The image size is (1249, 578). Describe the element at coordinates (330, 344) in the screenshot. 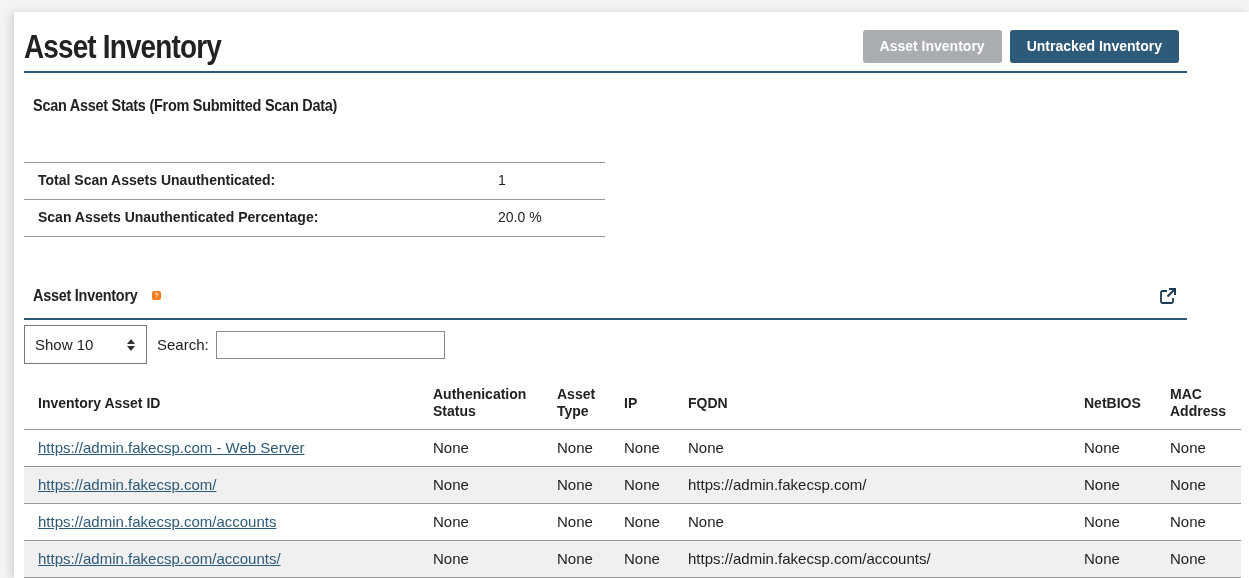

I see `search-field` at that location.